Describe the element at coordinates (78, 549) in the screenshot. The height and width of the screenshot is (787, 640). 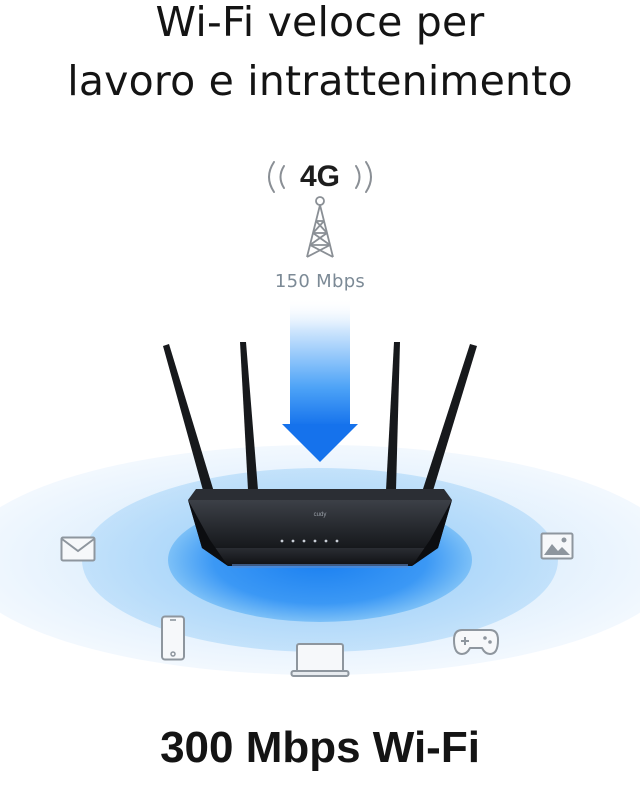
I see `mail-icon` at that location.